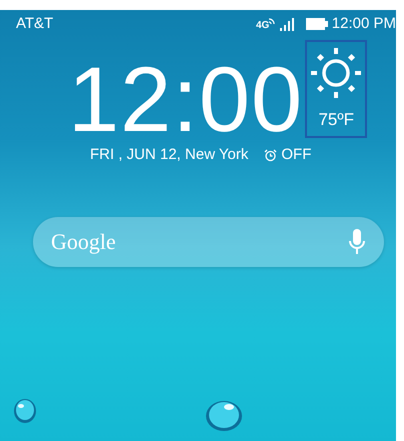  Describe the element at coordinates (336, 73) in the screenshot. I see `sun-icon` at that location.